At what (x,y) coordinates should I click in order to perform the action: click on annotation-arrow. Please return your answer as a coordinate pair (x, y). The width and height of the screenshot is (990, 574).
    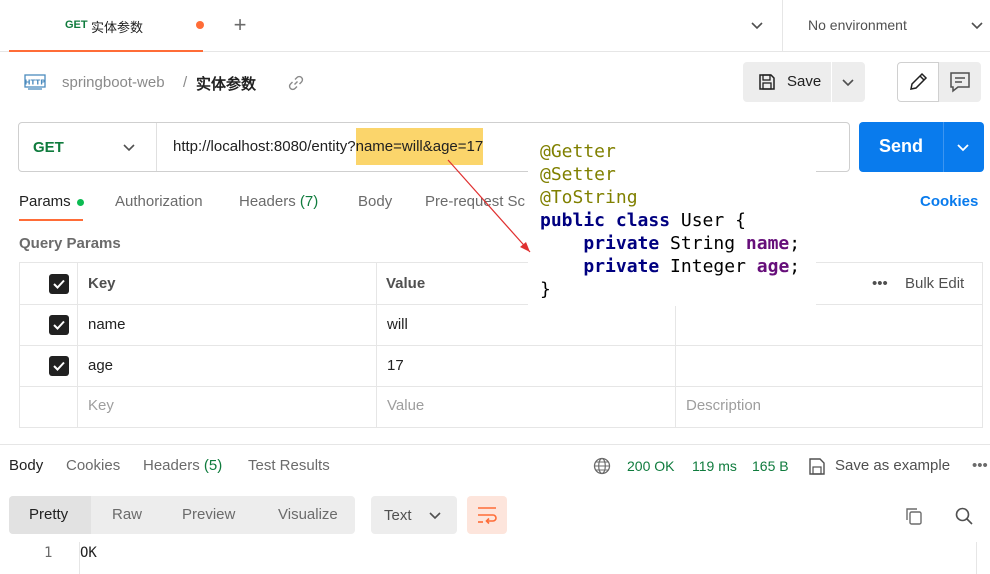
    Looking at the image, I should click on (489, 206).